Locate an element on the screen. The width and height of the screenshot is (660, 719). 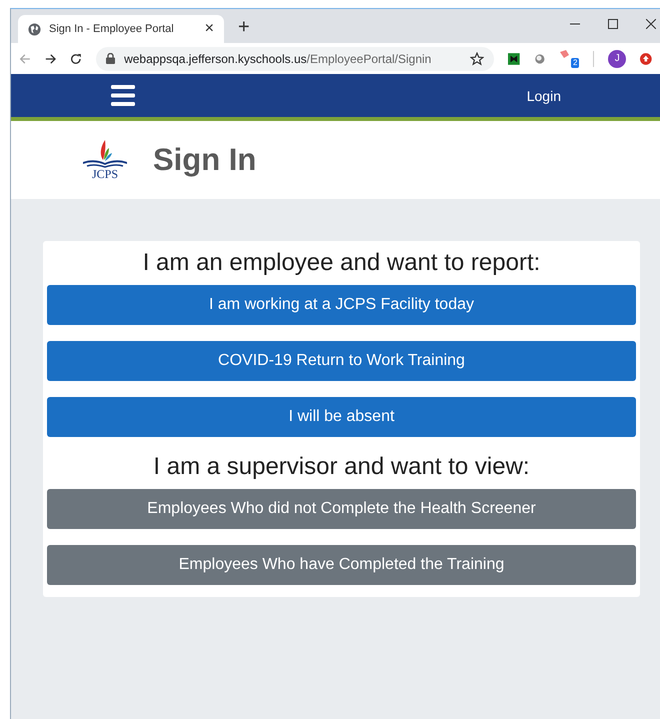
browser-tab: Sign In - Employee Portal × is located at coordinates (121, 29).